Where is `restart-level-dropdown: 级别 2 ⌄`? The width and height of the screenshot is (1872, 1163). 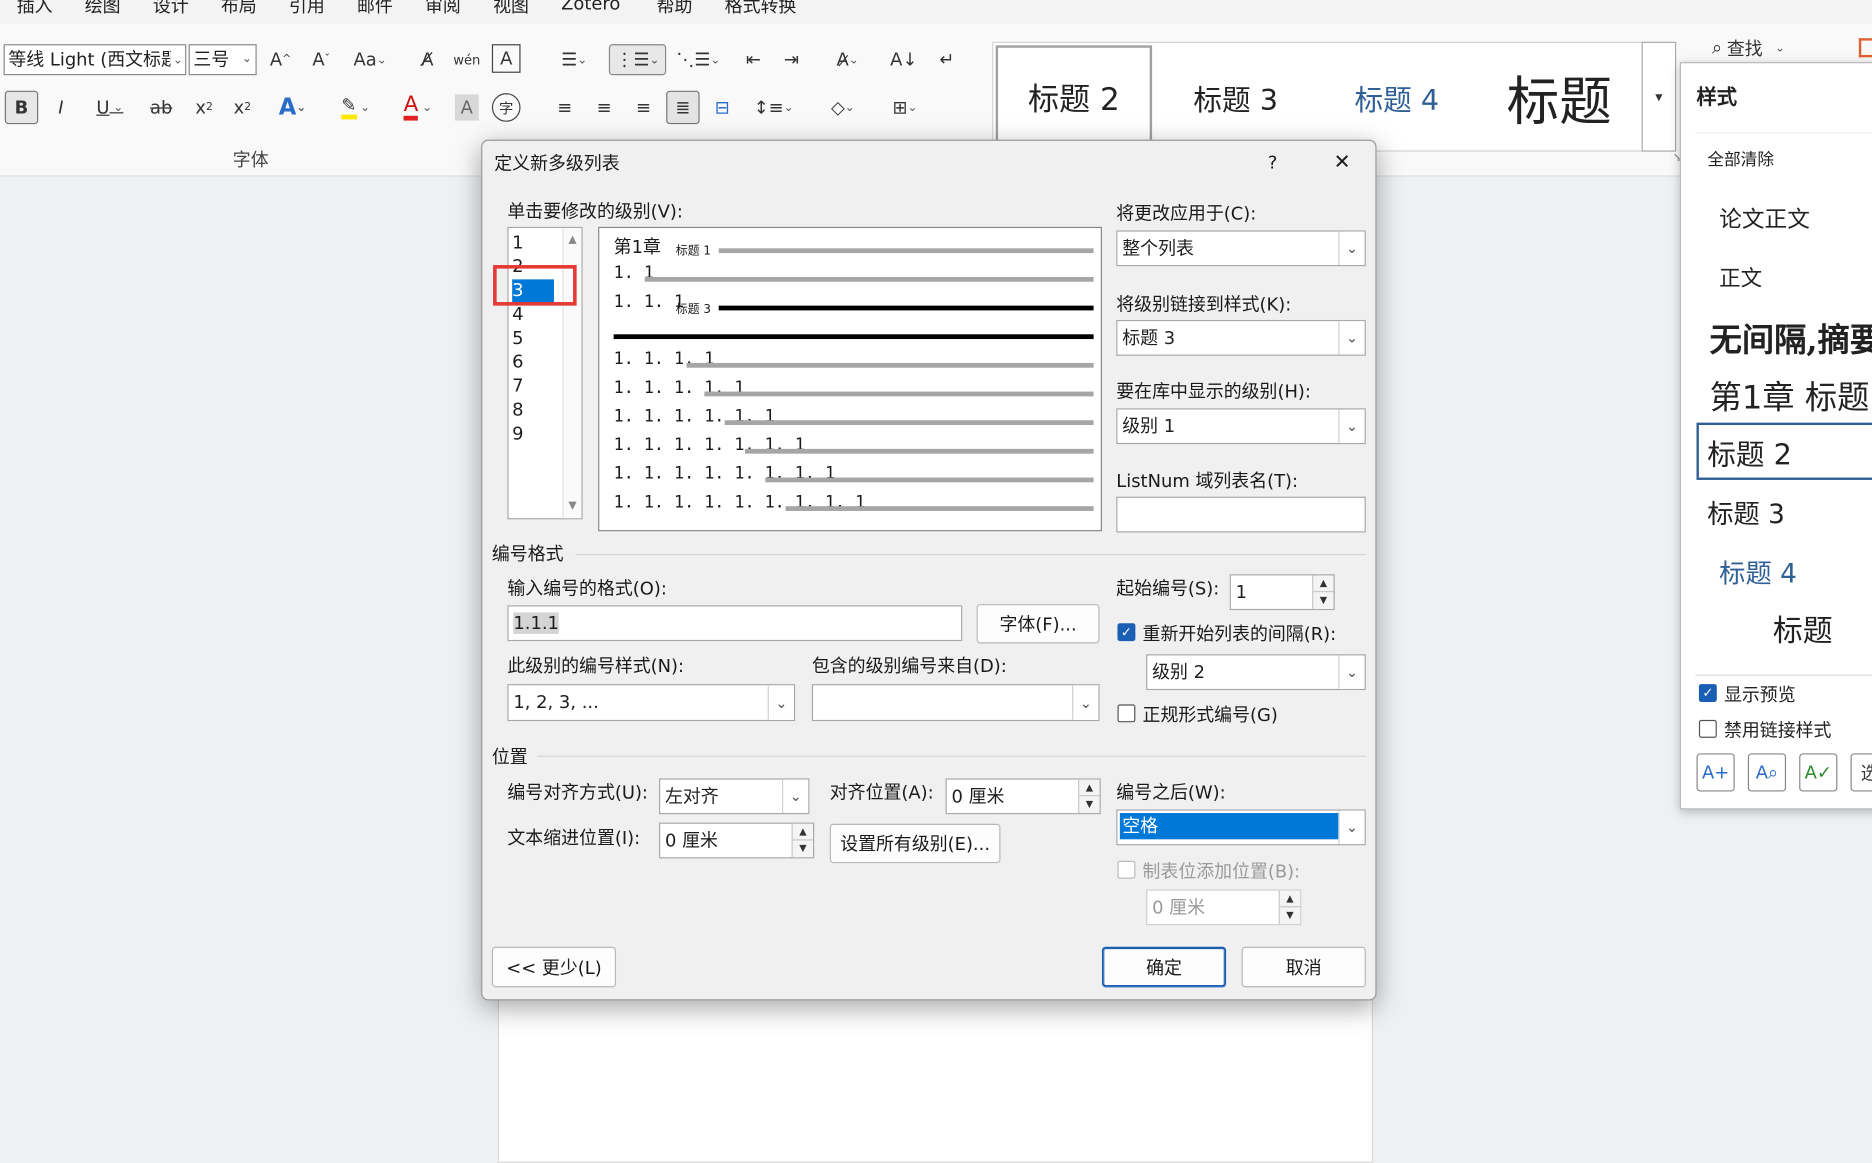
restart-level-dropdown: 级别 2 ⌄ is located at coordinates (1256, 672).